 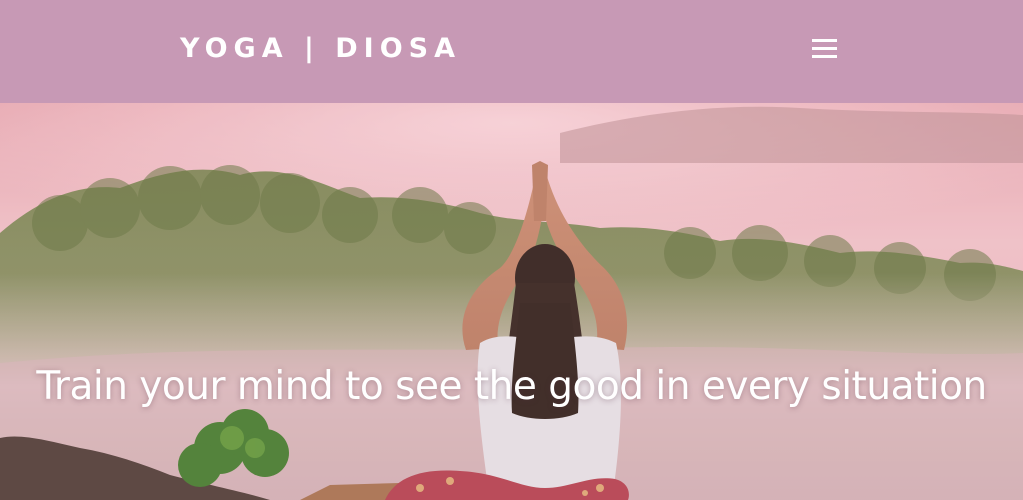 I want to click on site-logo-text: YOGA | DIOSA, so click(x=320, y=49).